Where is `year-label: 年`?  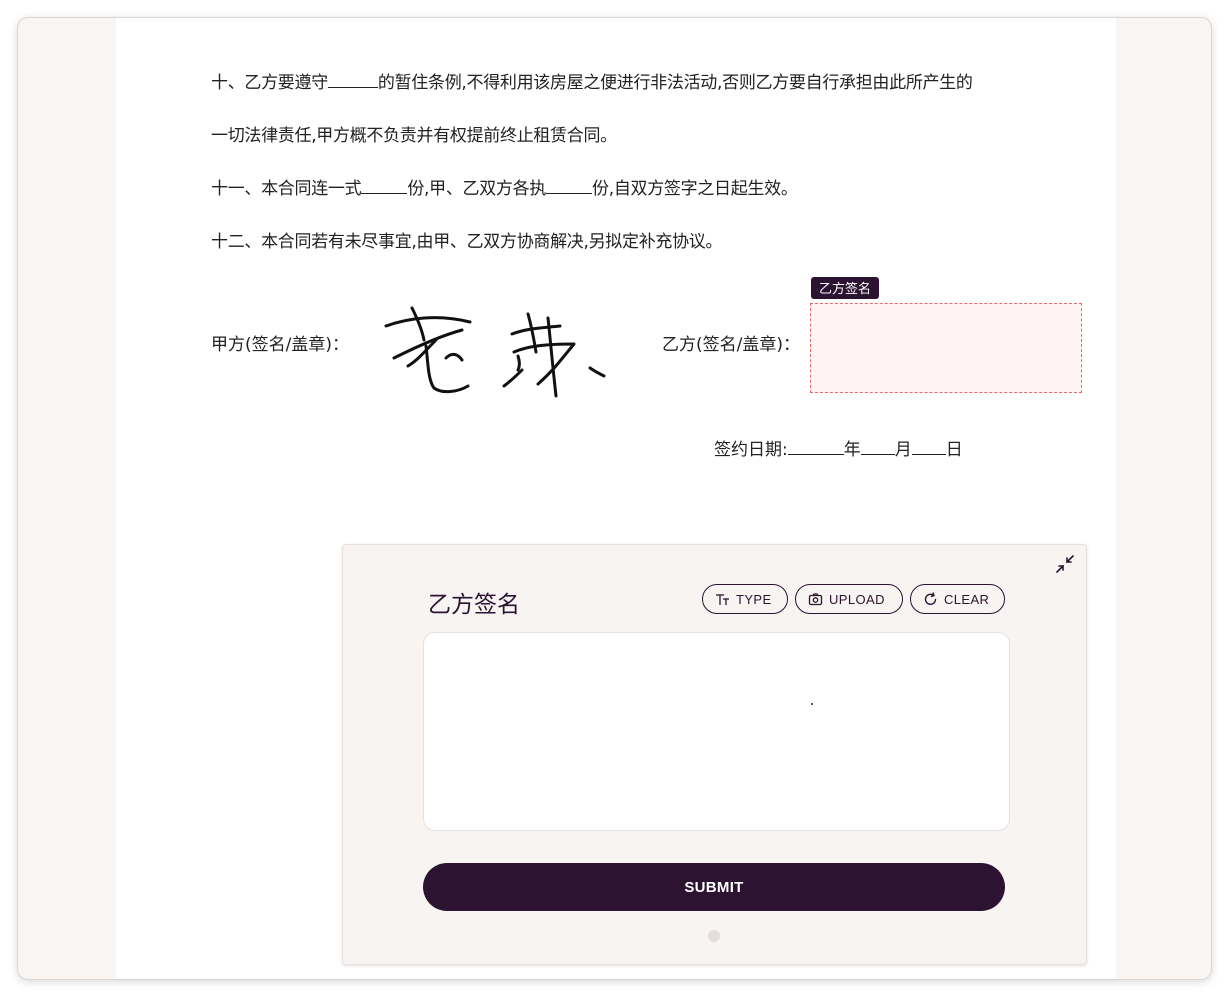 year-label: 年 is located at coordinates (852, 450).